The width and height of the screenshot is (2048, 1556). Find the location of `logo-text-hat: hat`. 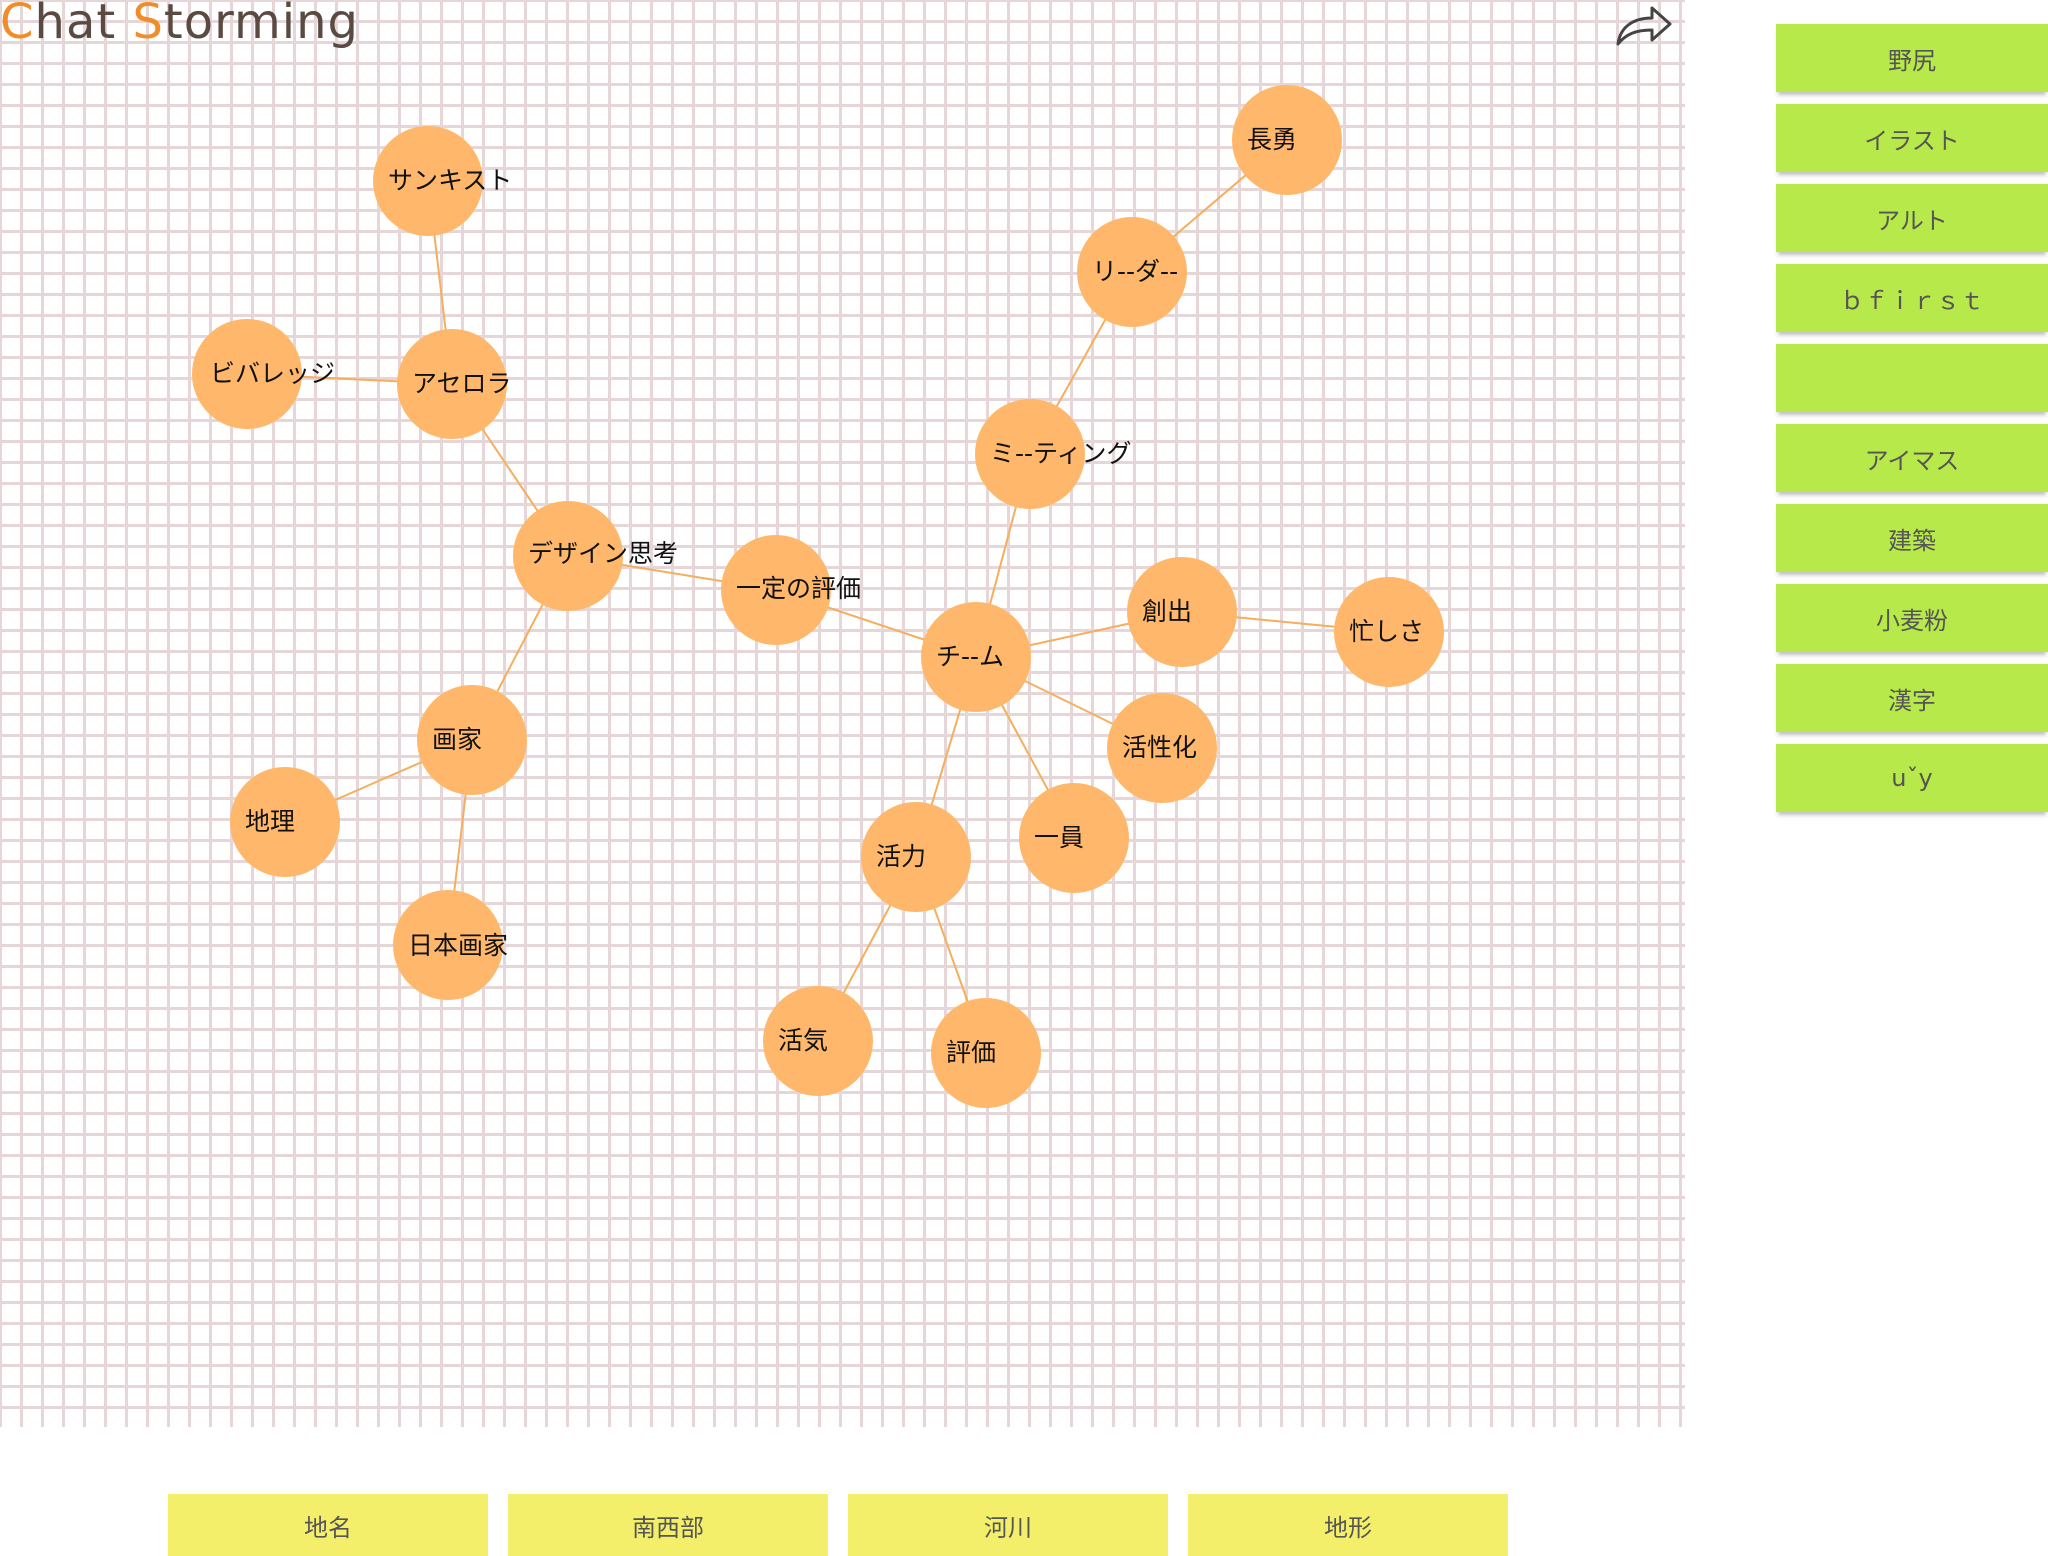

logo-text-hat: hat is located at coordinates (75, 25).